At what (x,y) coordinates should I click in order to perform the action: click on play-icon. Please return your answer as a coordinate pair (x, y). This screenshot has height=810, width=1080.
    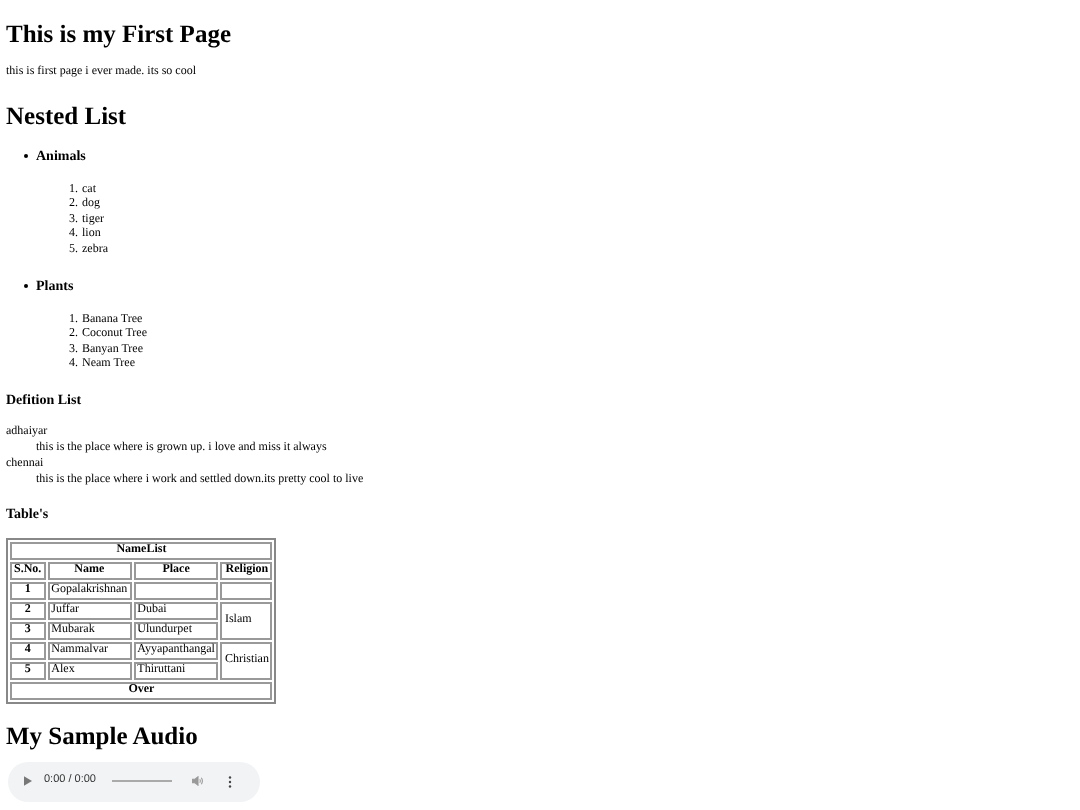
    Looking at the image, I should click on (28, 781).